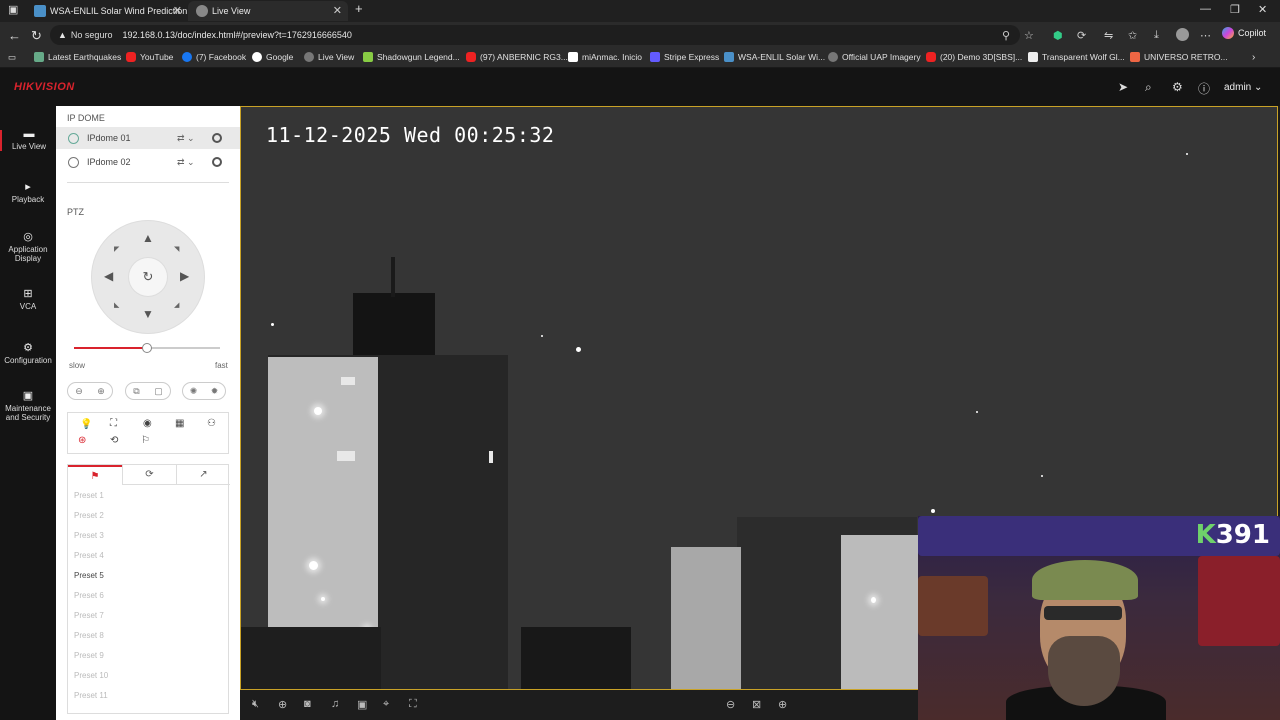 This screenshot has height=720, width=1280. What do you see at coordinates (176, 305) in the screenshot?
I see `arrow-down-right-icon: ◢` at bounding box center [176, 305].